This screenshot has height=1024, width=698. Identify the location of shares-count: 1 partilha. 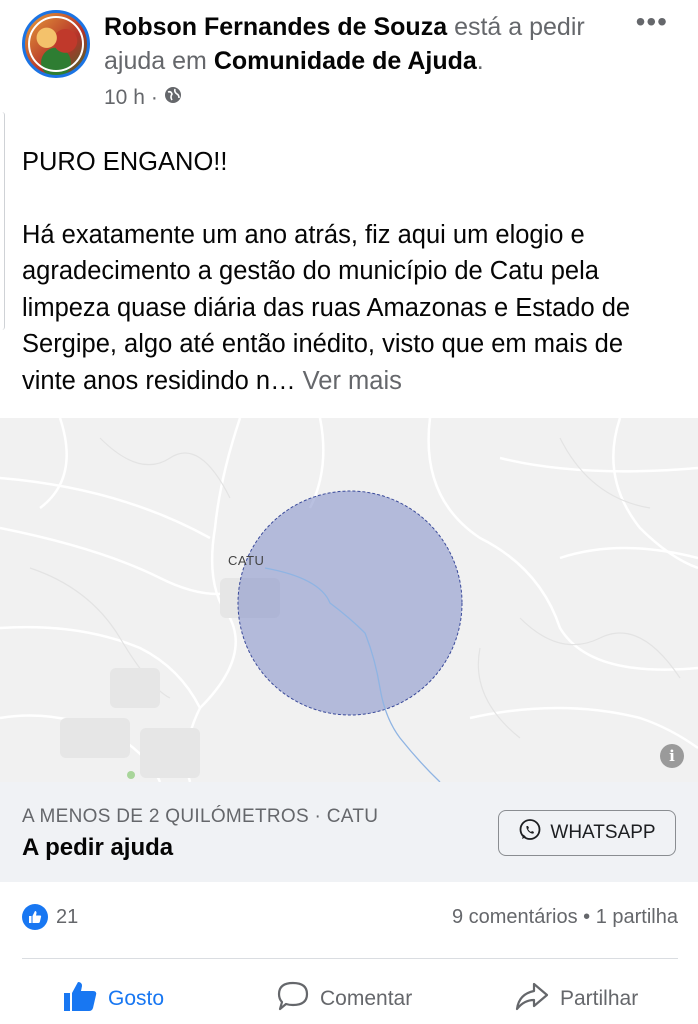
(637, 917).